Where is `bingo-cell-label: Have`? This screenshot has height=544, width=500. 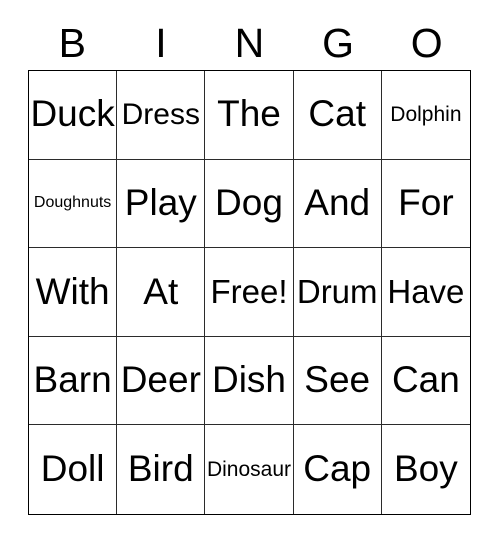
bingo-cell-label: Have is located at coordinates (426, 291).